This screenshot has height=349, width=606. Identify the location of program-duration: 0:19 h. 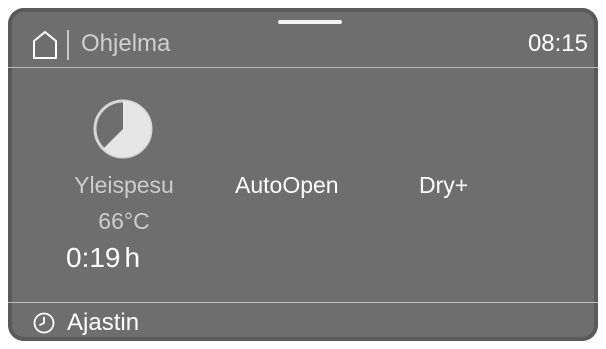
(103, 258).